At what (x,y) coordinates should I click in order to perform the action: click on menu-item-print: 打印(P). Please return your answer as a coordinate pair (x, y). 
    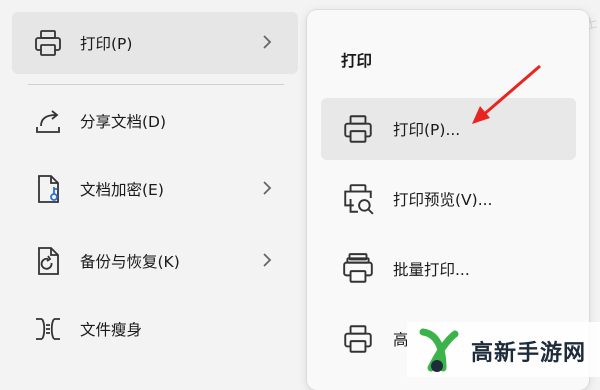
    Looking at the image, I should click on (155, 43).